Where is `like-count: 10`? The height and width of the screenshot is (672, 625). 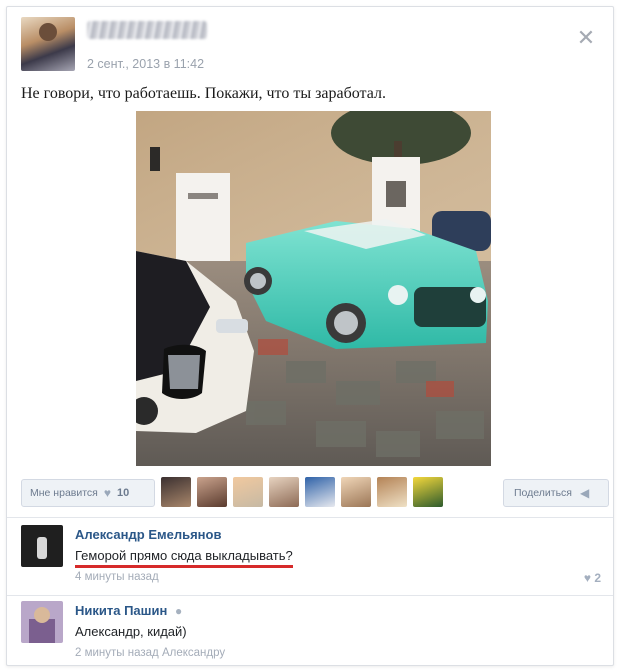 like-count: 10 is located at coordinates (123, 493).